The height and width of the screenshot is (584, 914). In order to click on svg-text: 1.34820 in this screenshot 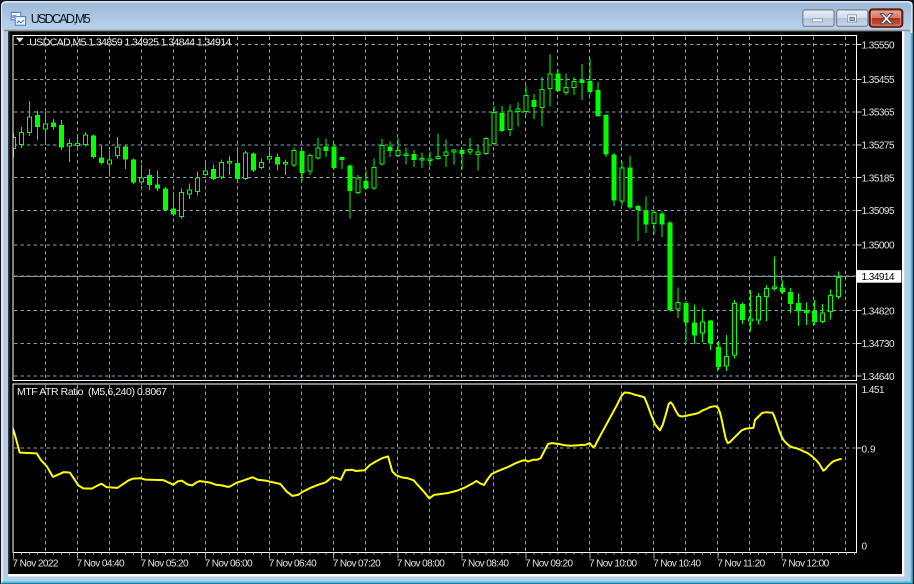, I will do `click(878, 311)`.